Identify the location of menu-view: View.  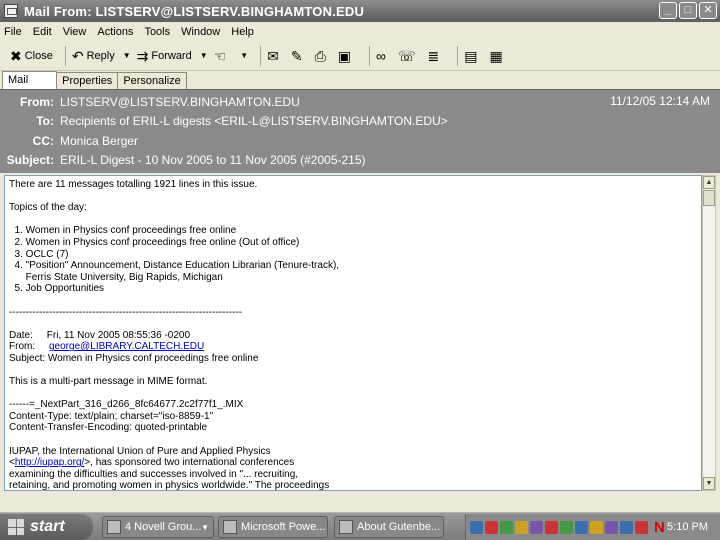
(75, 32).